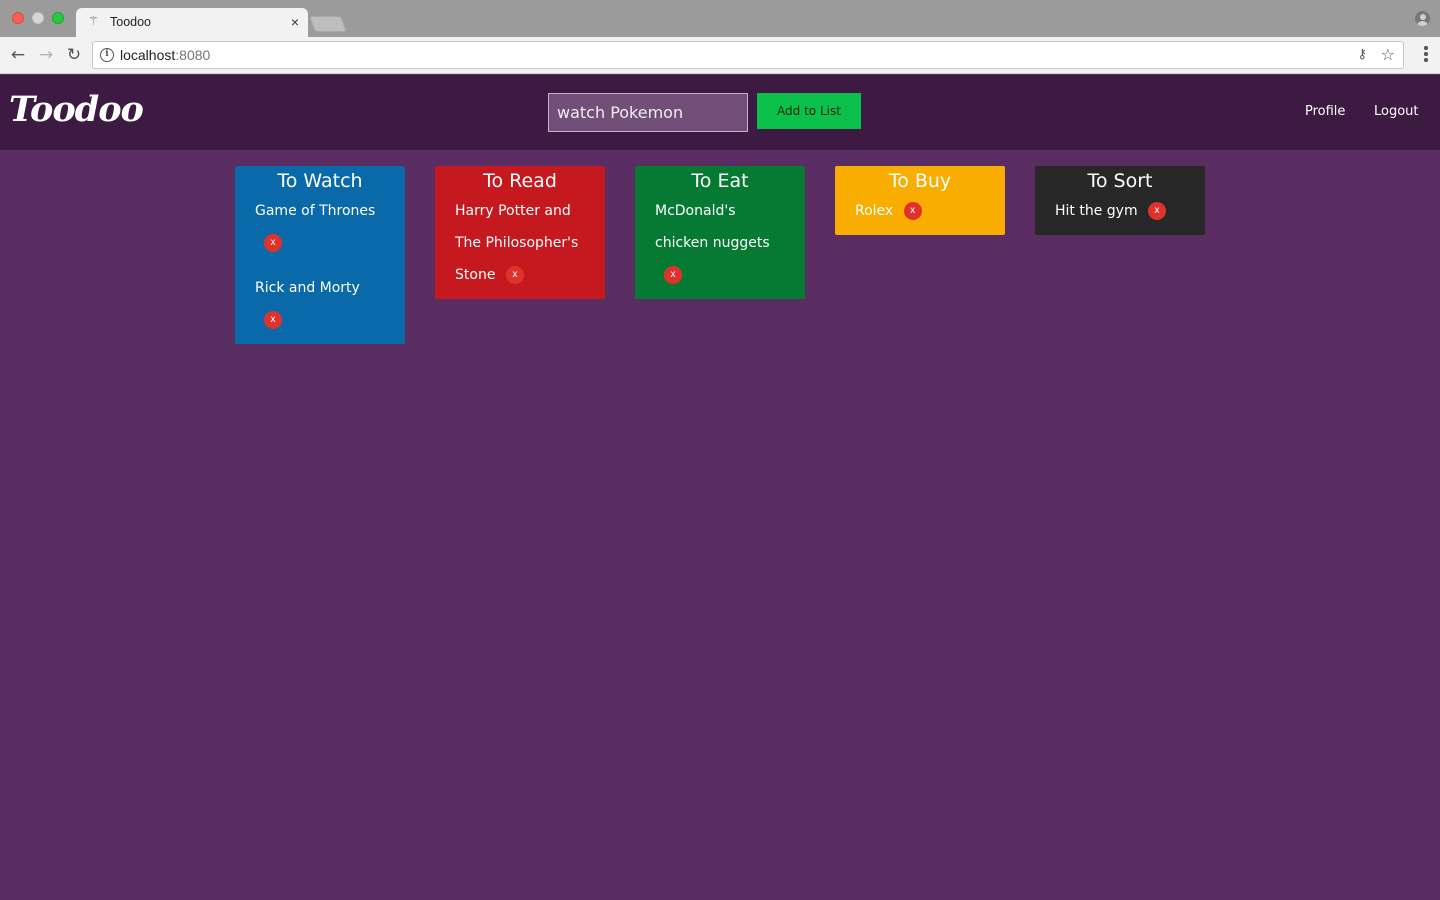 The height and width of the screenshot is (900, 1440). I want to click on add-to-list-button: Add to List, so click(809, 111).